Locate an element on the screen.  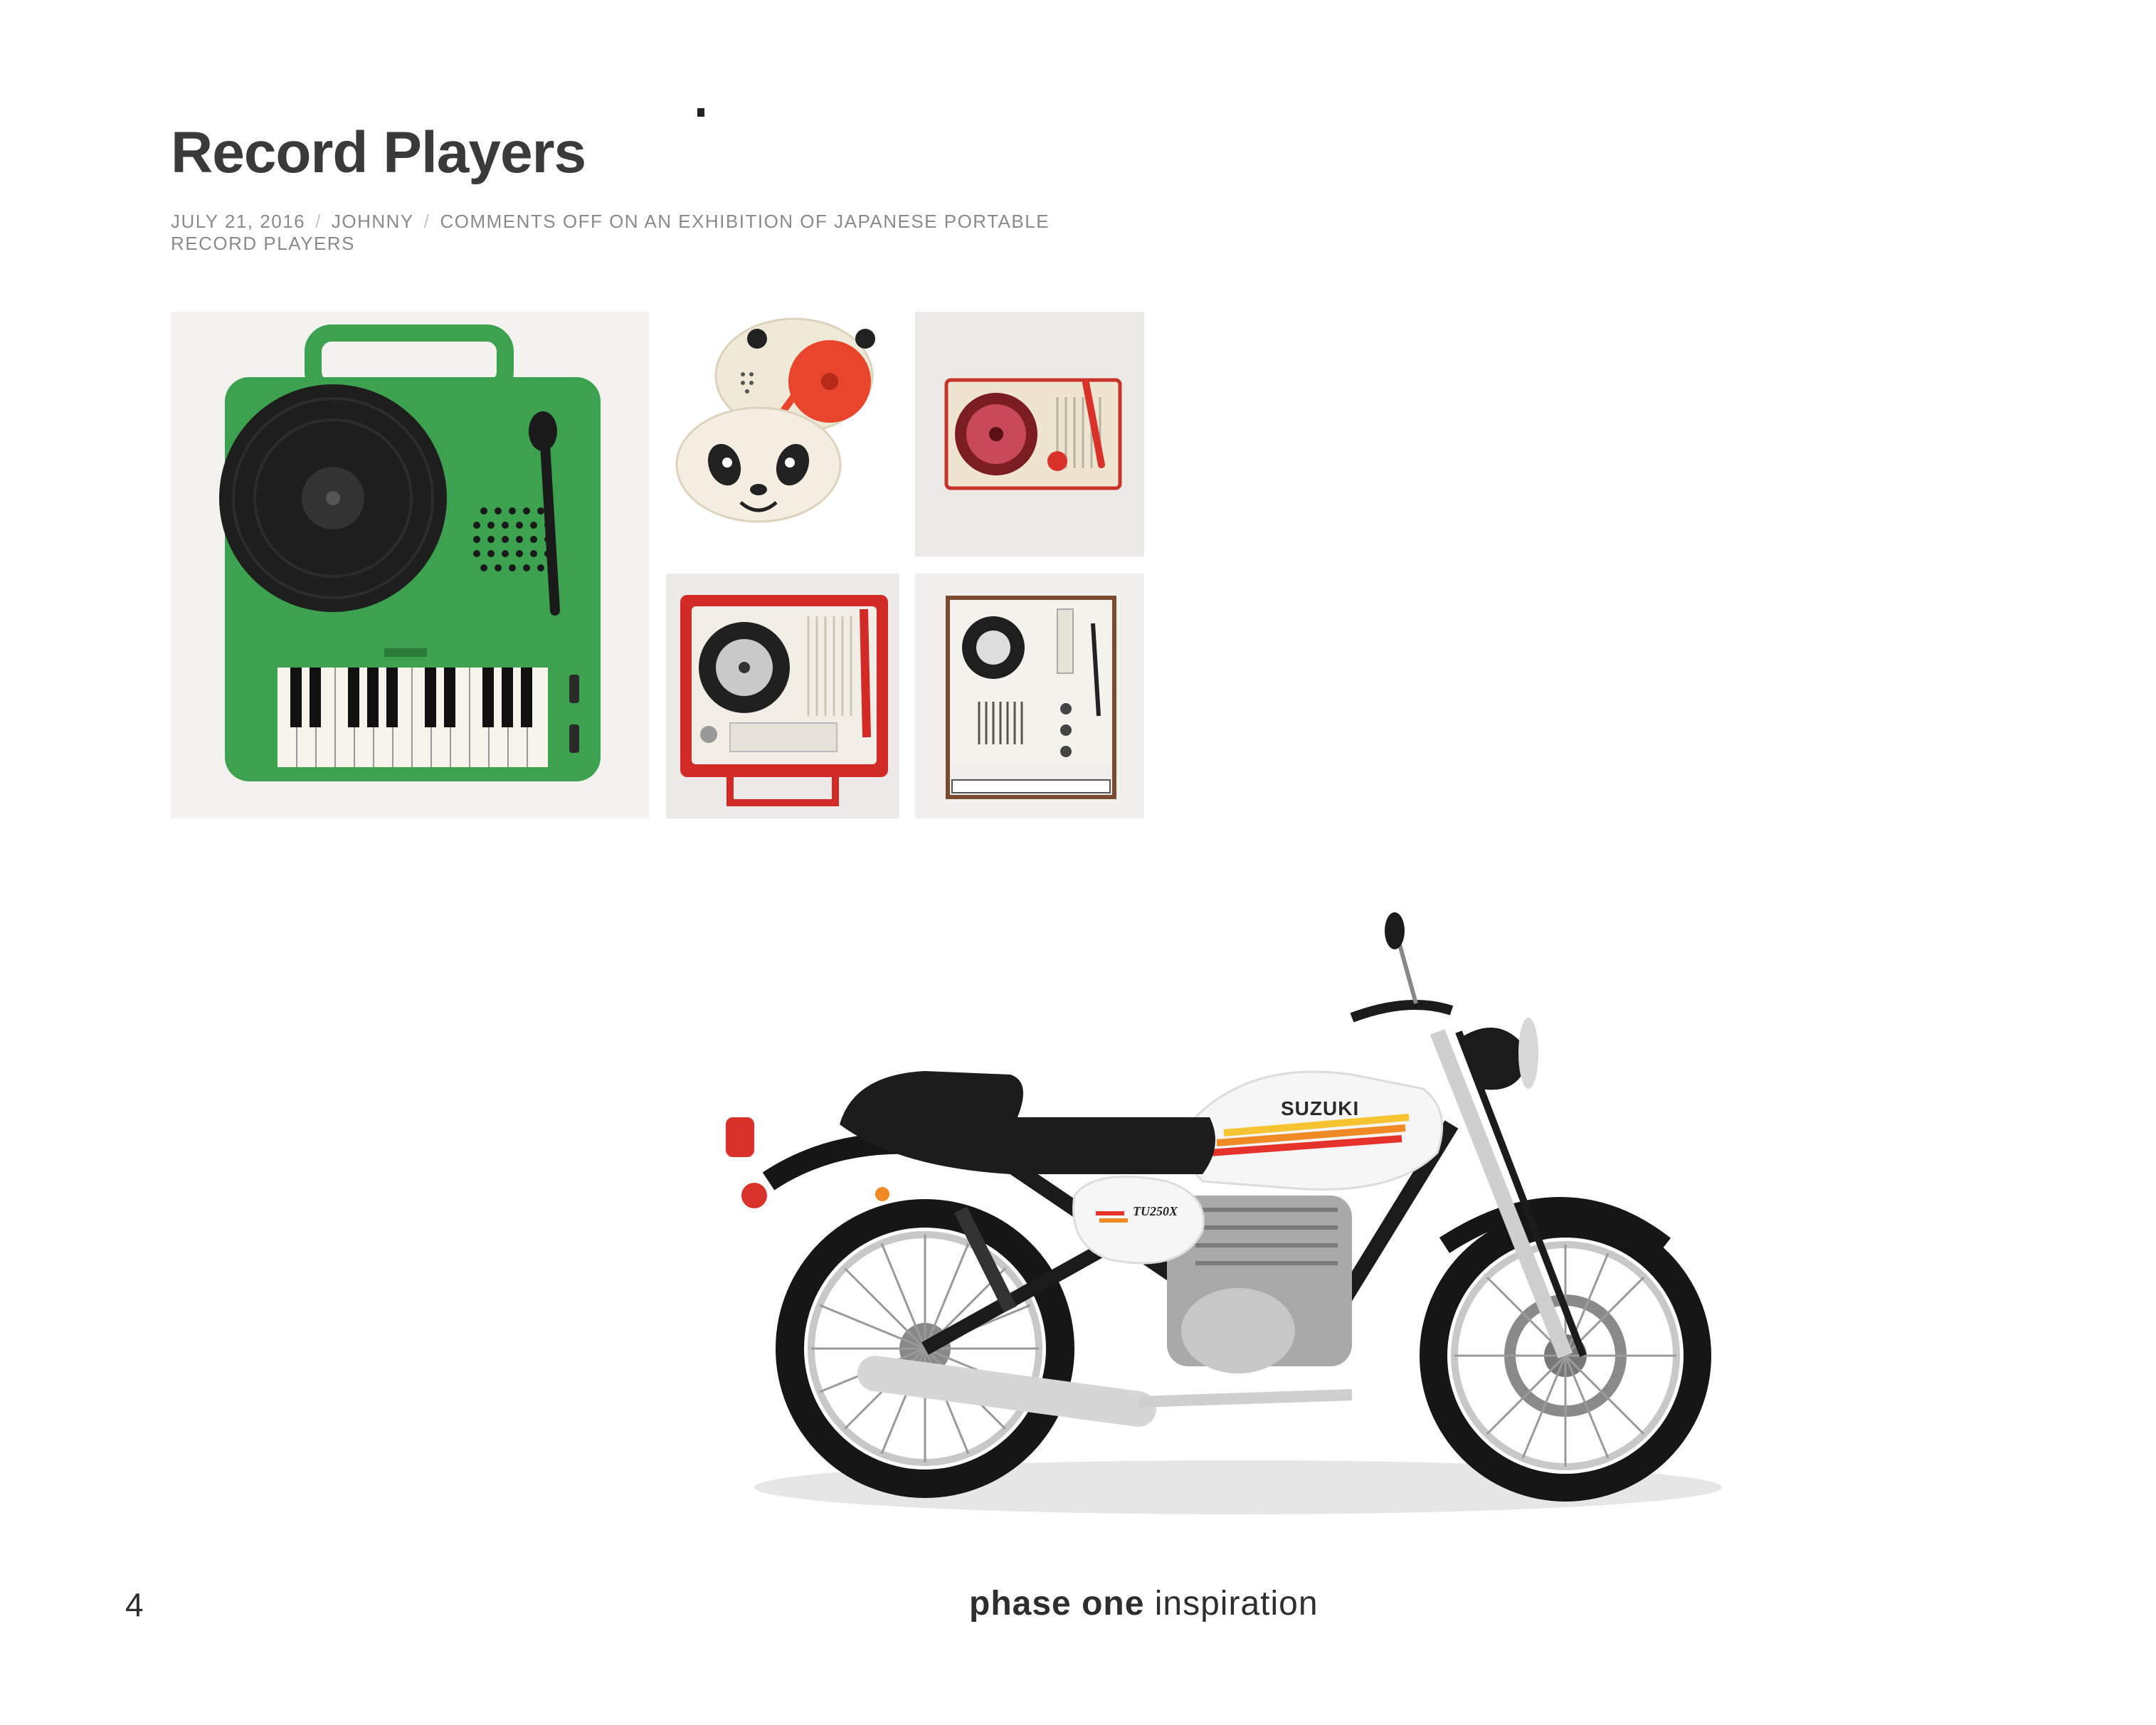
gallery-image-panda-record-players is located at coordinates (782, 423).